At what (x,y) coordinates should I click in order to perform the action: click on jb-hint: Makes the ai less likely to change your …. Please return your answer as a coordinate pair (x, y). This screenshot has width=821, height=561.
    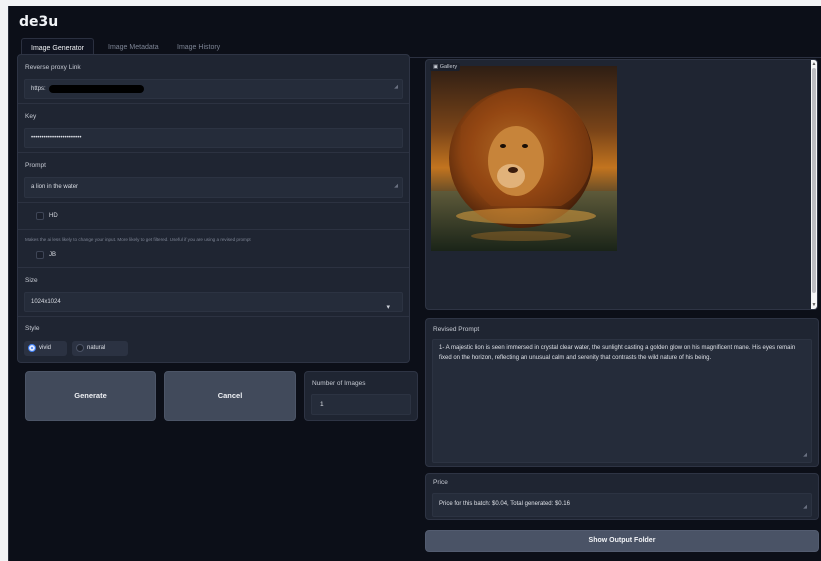
    Looking at the image, I should click on (138, 239).